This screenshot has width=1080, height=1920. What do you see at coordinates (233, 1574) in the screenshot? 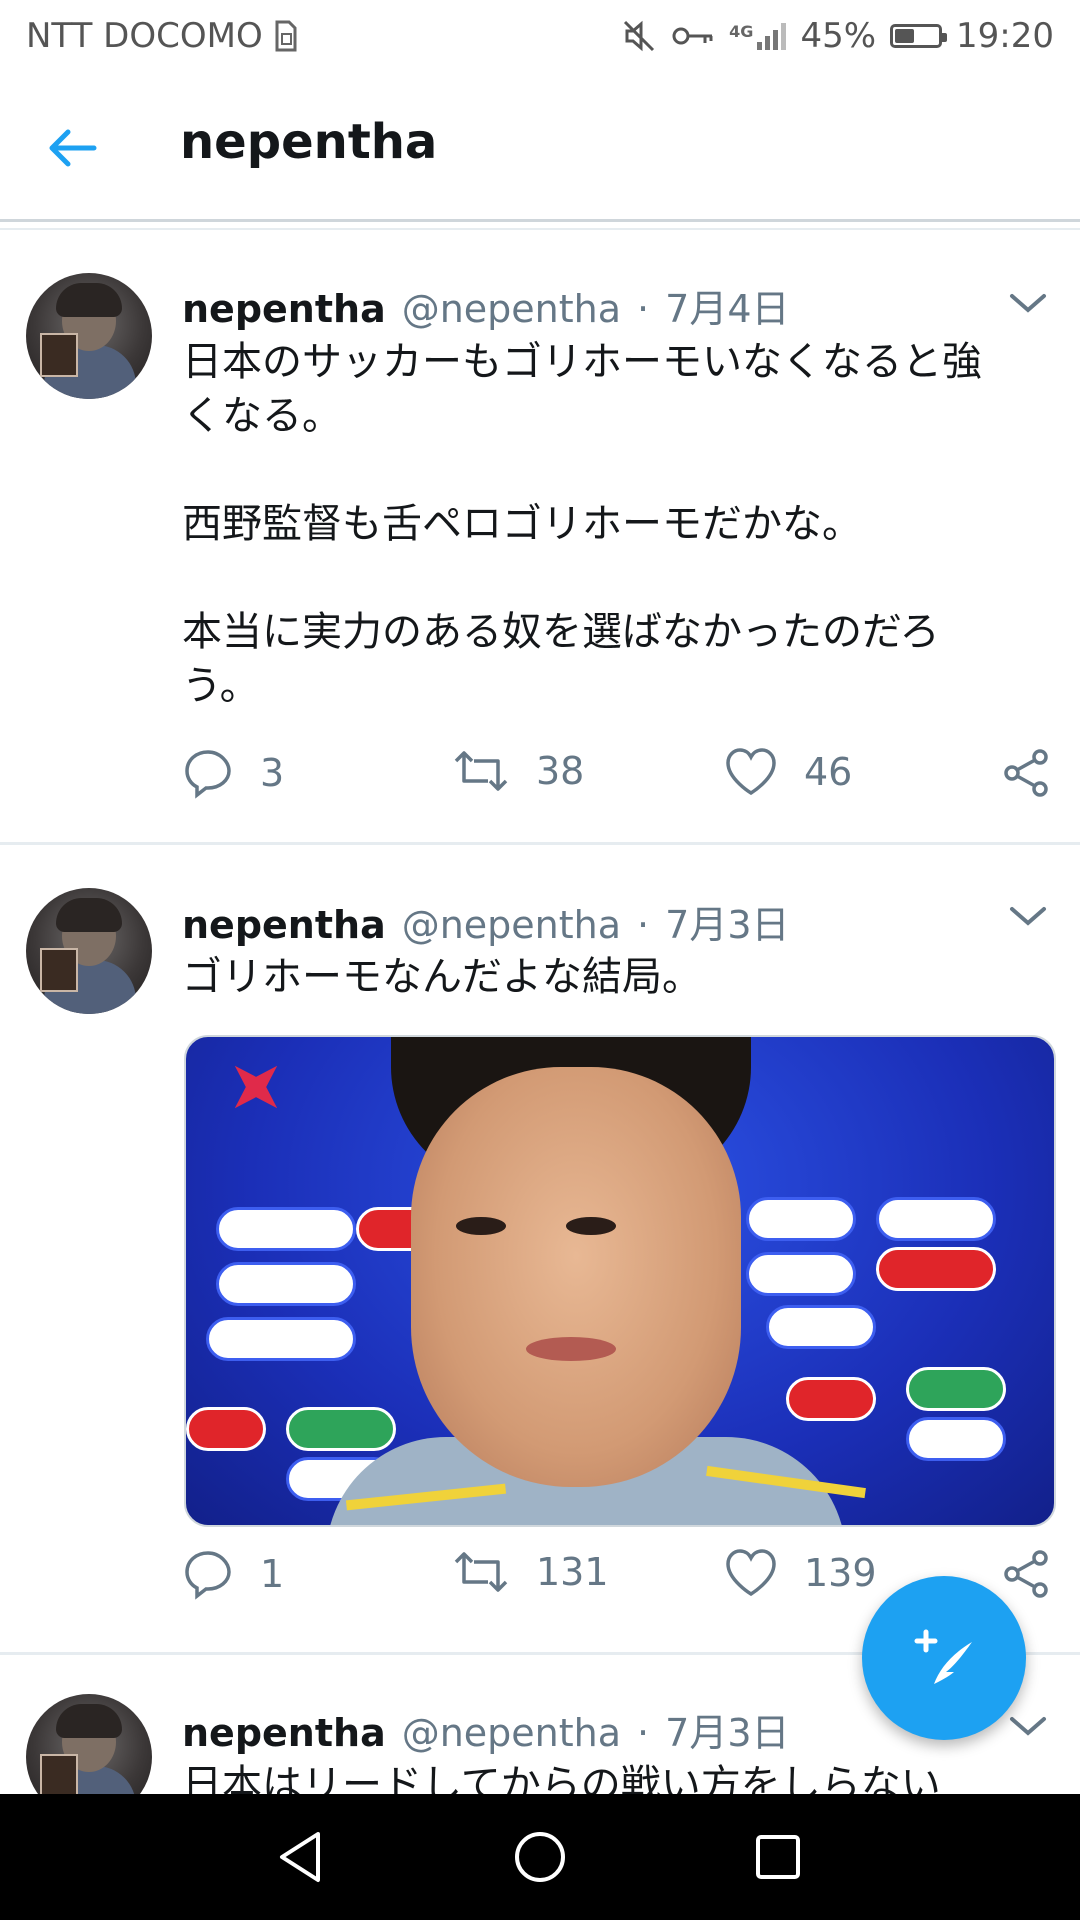
I see `reply-button: 1` at bounding box center [233, 1574].